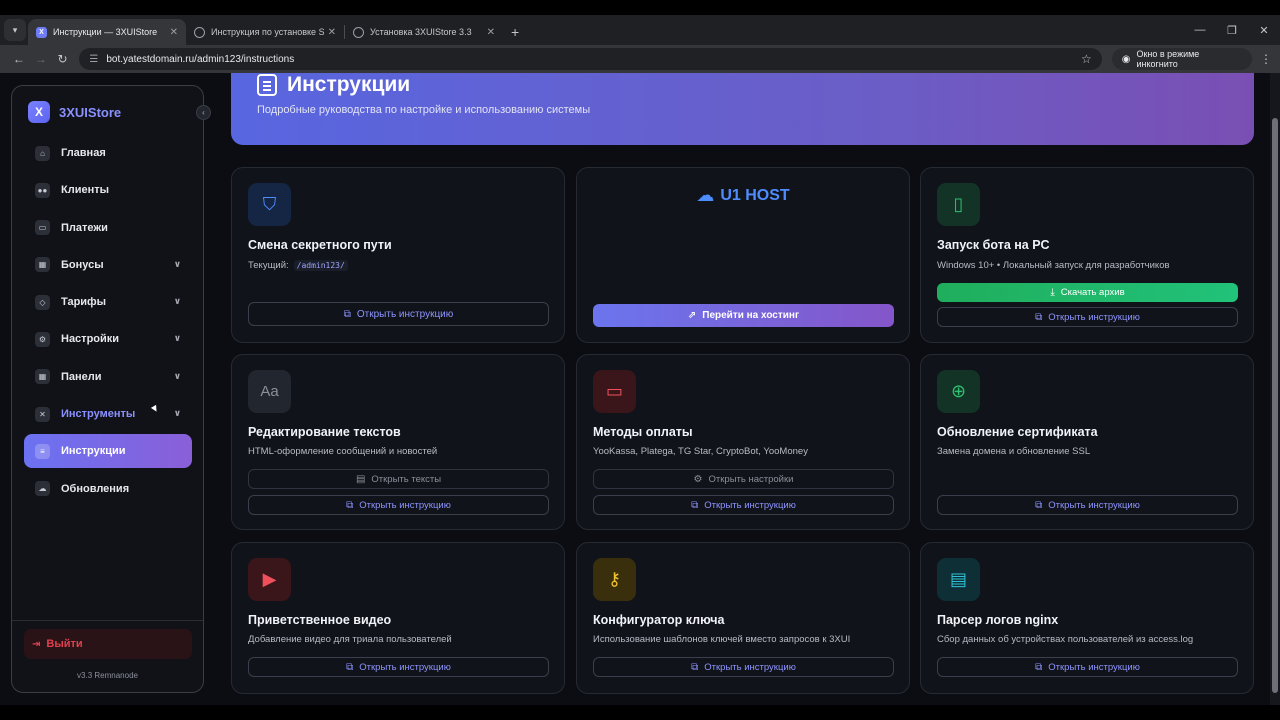  I want to click on logout-icon: ⇥, so click(36, 644).